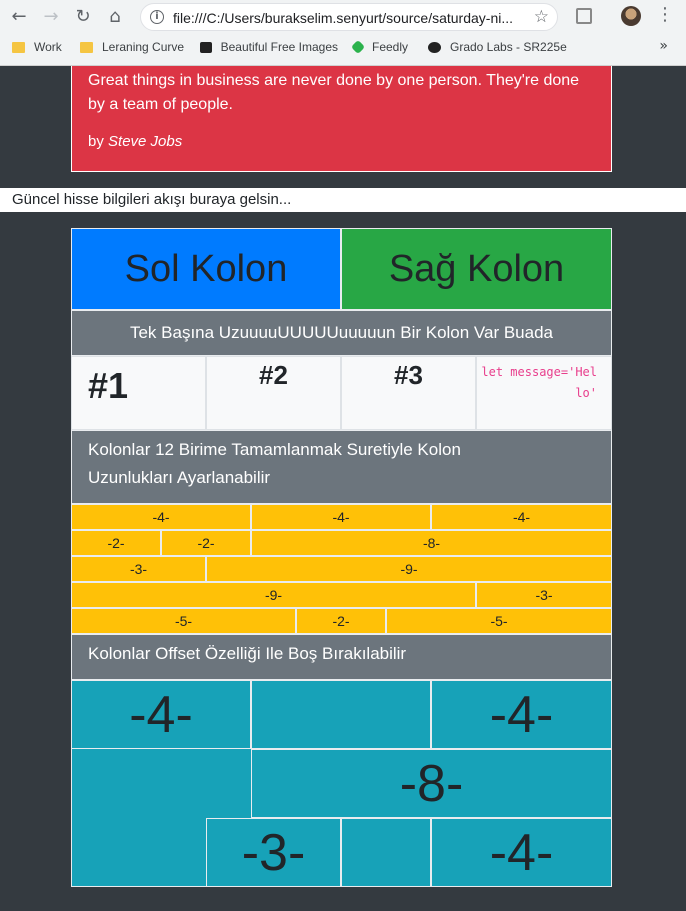 The height and width of the screenshot is (911, 686). I want to click on quote-by-prefix: by, so click(98, 141).